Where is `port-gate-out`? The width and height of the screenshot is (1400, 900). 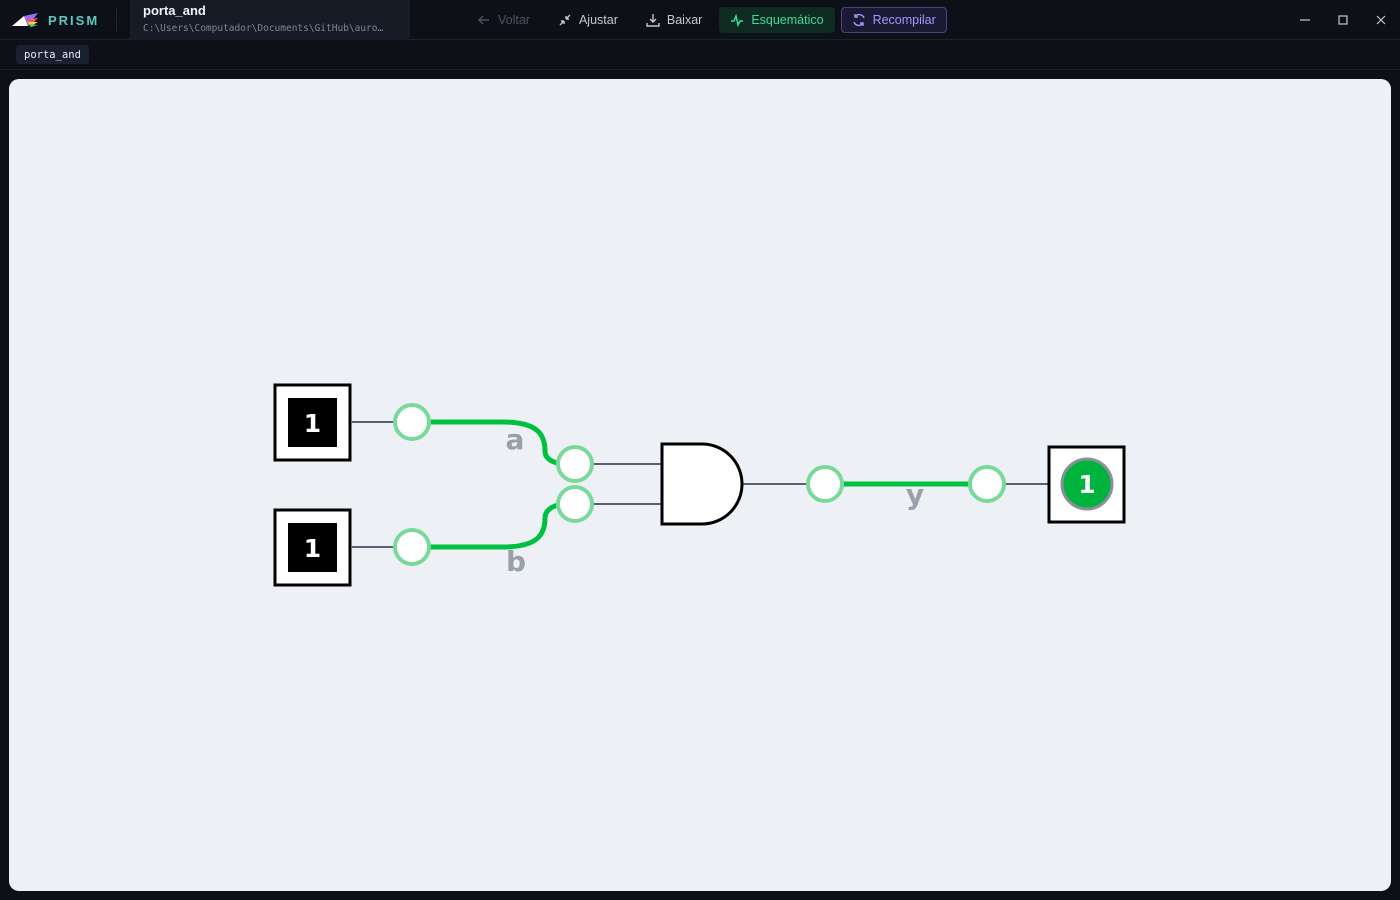 port-gate-out is located at coordinates (825, 484).